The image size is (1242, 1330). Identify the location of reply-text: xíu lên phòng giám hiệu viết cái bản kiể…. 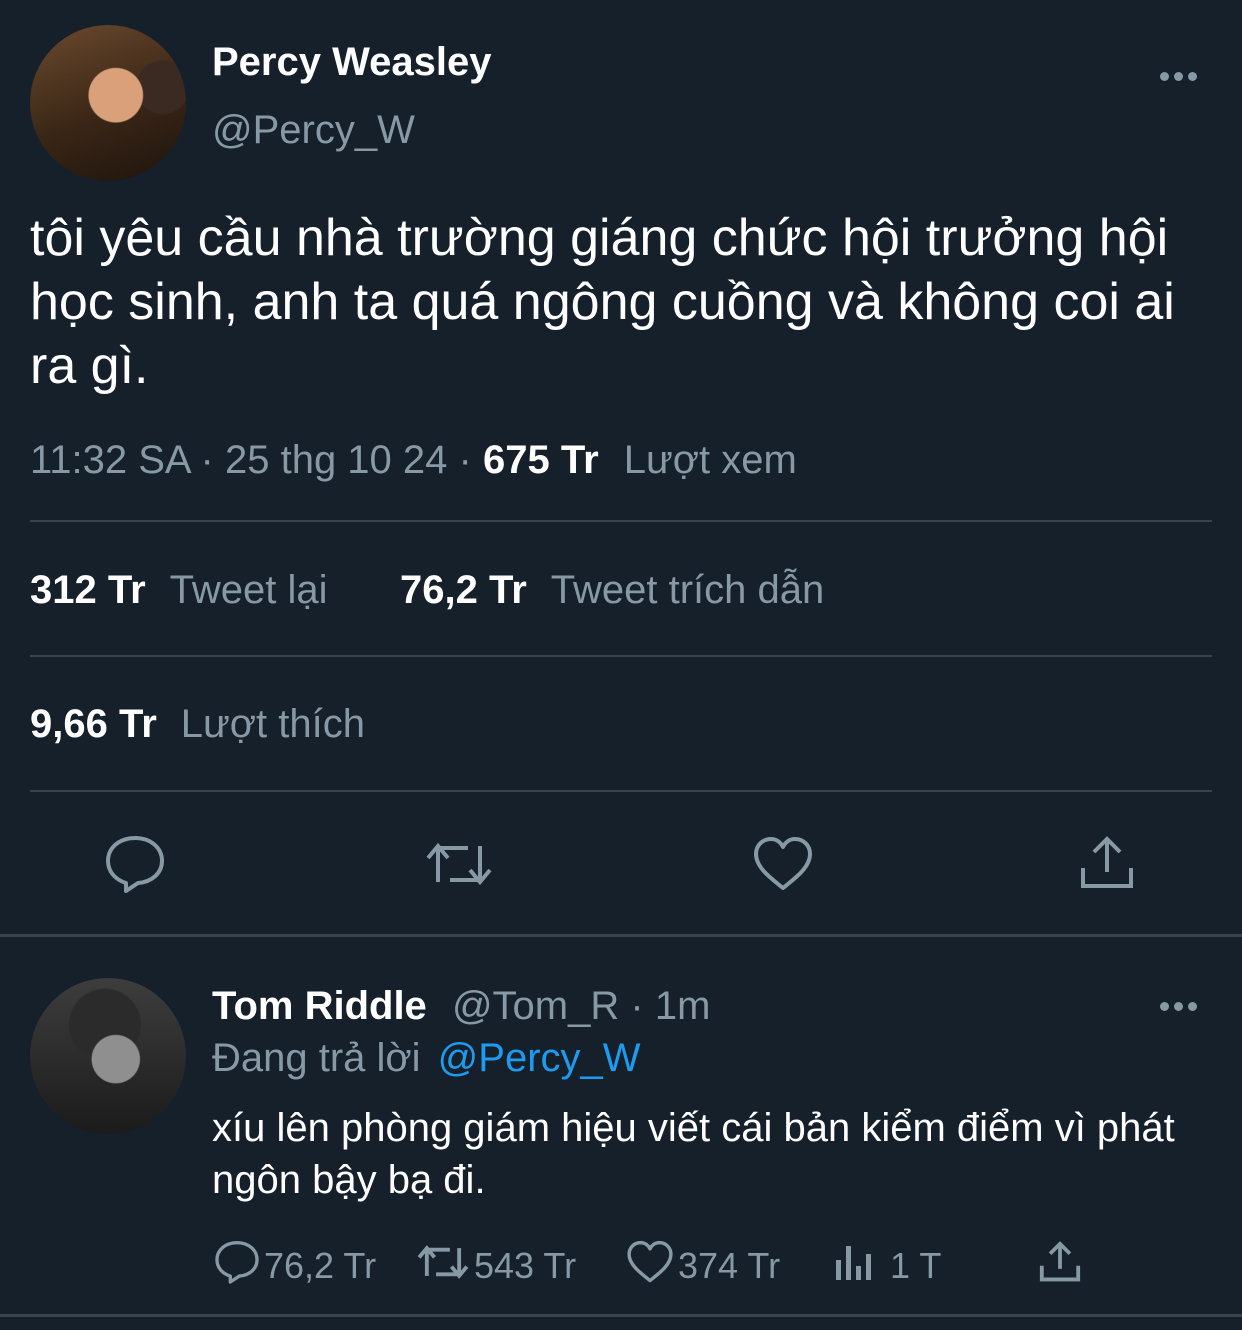
(693, 1154).